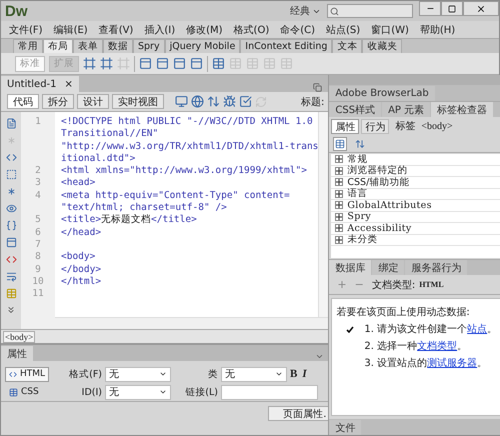 The width and height of the screenshot is (500, 436). Describe the element at coordinates (116, 29) in the screenshot. I see `menu-item: 查看(V)` at that location.